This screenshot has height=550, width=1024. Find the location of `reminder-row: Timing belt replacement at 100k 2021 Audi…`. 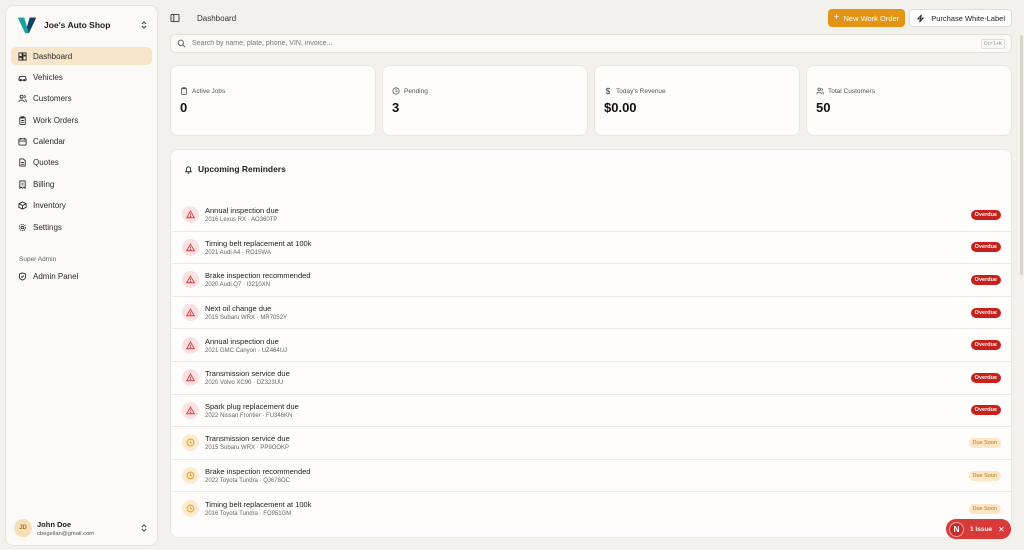

reminder-row: Timing belt replacement at 100k 2021 Audi… is located at coordinates (591, 248).